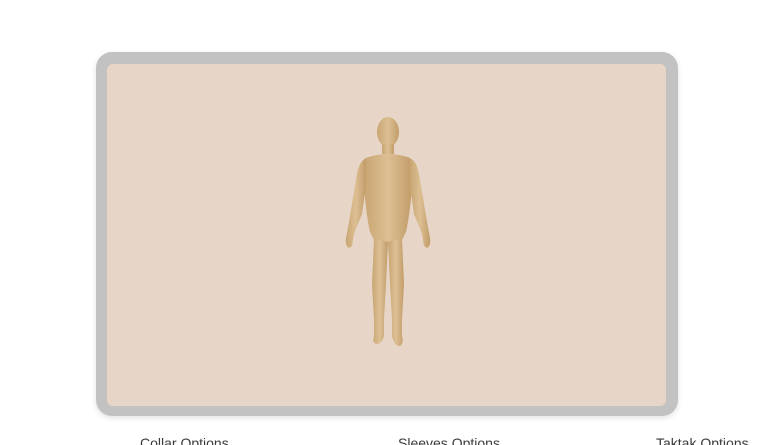 The height and width of the screenshot is (445, 779). What do you see at coordinates (388, 149) in the screenshot?
I see `model-neck` at bounding box center [388, 149].